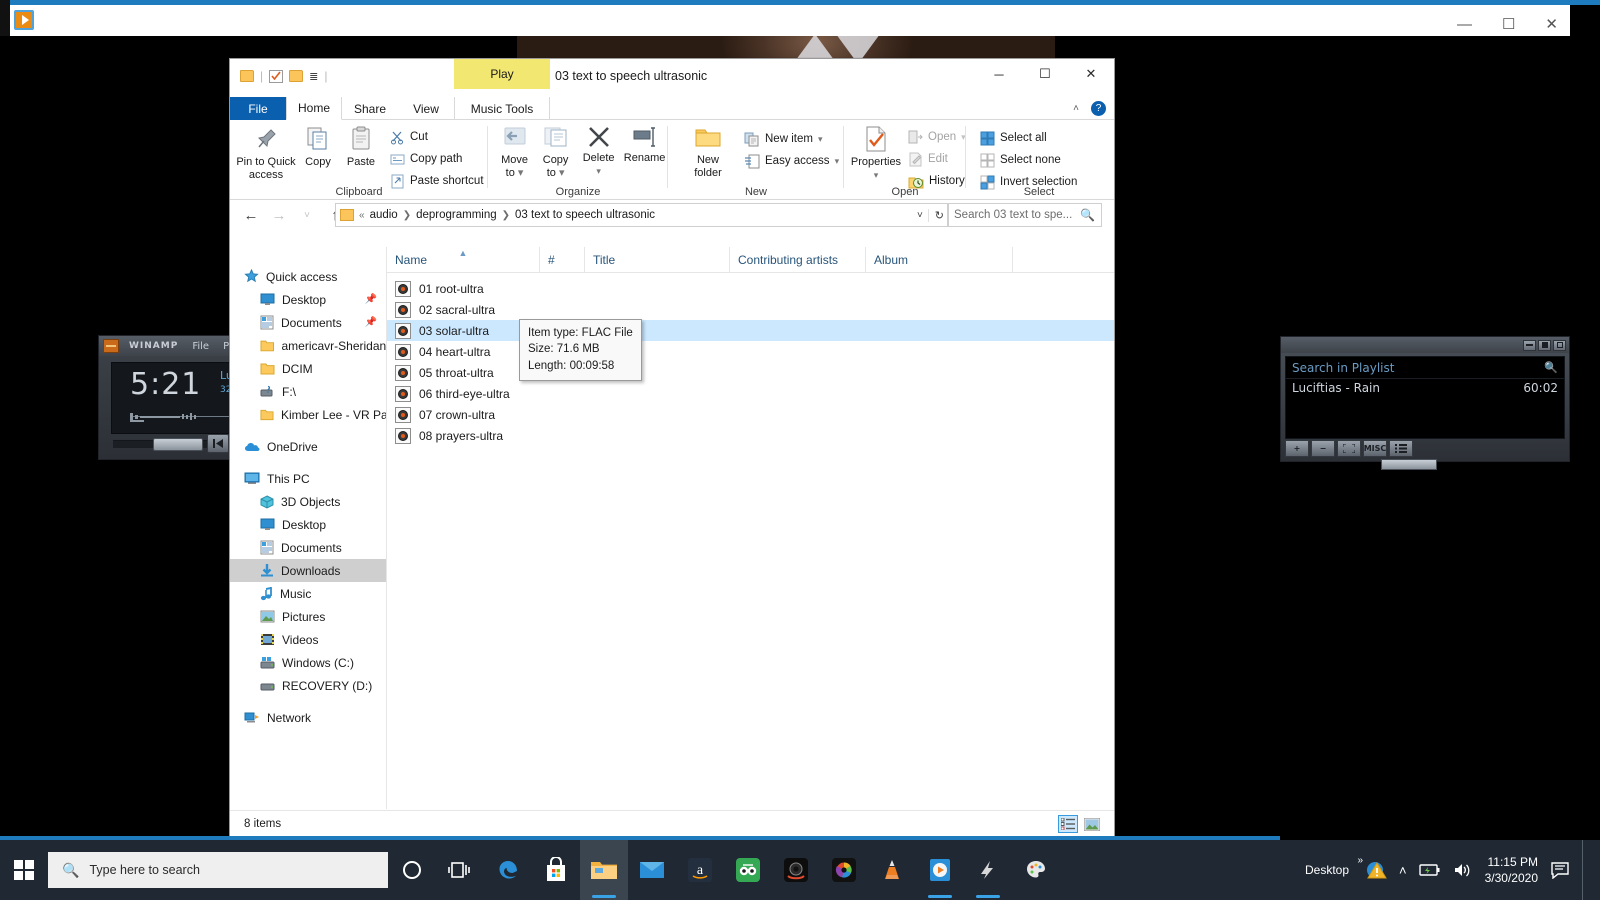  What do you see at coordinates (1452, 870) in the screenshot?
I see `system-tray: Desktop» ˄ 11:15 PM 3/30/2020` at bounding box center [1452, 870].